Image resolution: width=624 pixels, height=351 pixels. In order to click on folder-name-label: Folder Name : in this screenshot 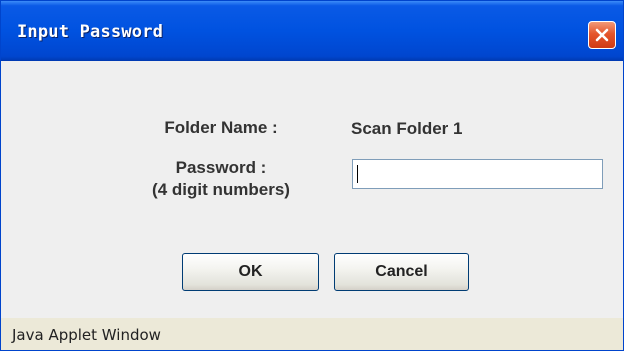, I will do `click(221, 127)`.